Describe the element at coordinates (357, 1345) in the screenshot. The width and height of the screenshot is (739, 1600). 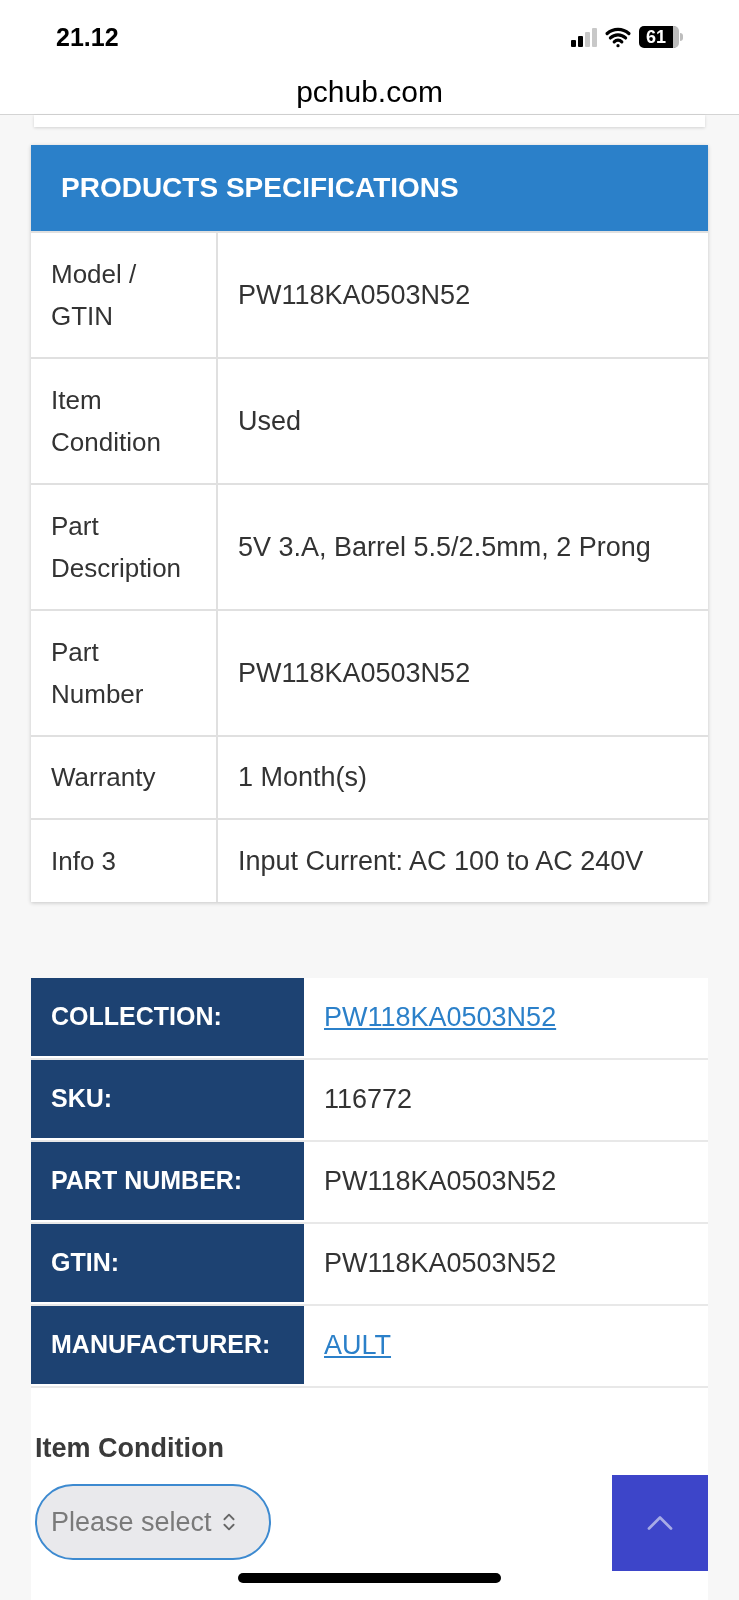
I see `detail-link: AULT` at that location.